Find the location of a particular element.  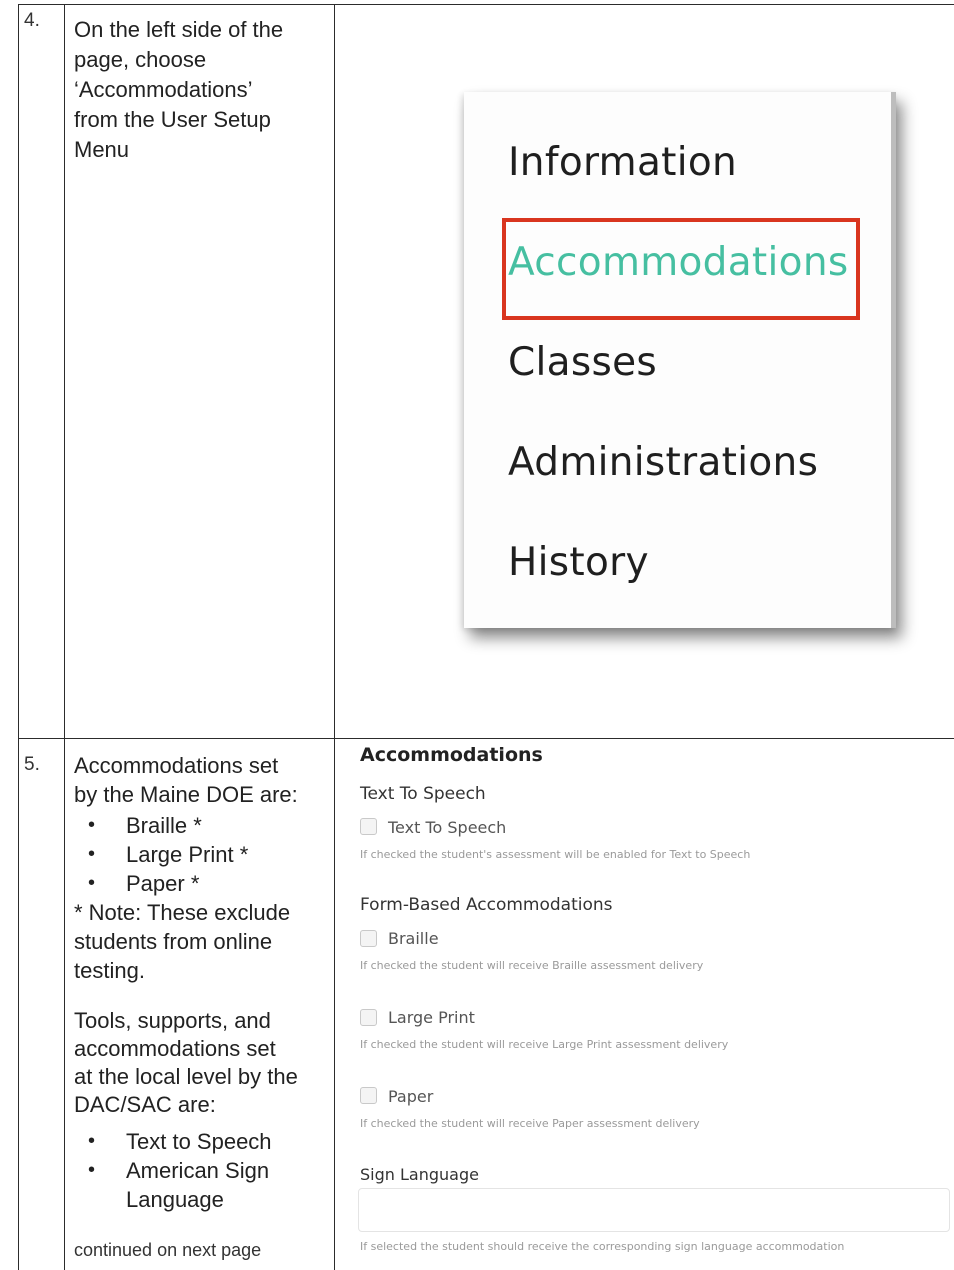

menu-item-administrations: Administrations is located at coordinates (663, 462).